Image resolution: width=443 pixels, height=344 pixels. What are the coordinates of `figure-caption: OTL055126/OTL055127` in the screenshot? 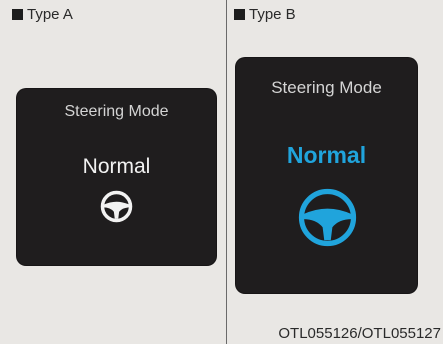 It's located at (359, 333).